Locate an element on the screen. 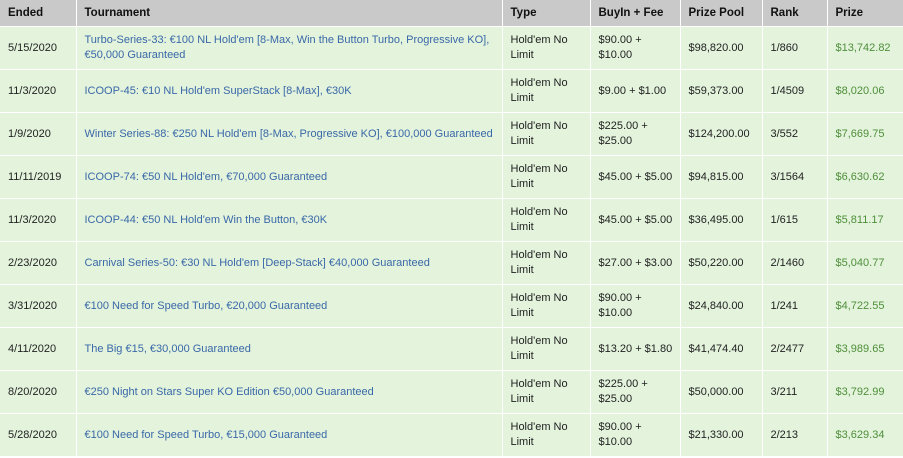  column-header-type: Type is located at coordinates (546, 13).